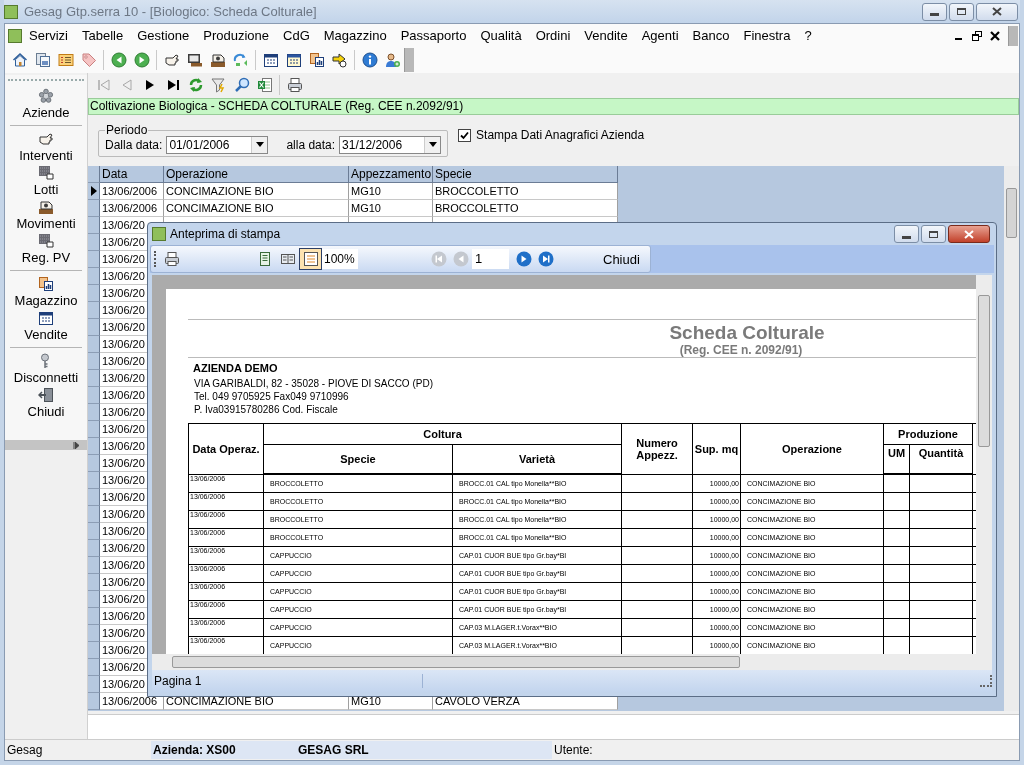  What do you see at coordinates (767, 35) in the screenshot?
I see `menu-item: Finestra` at bounding box center [767, 35].